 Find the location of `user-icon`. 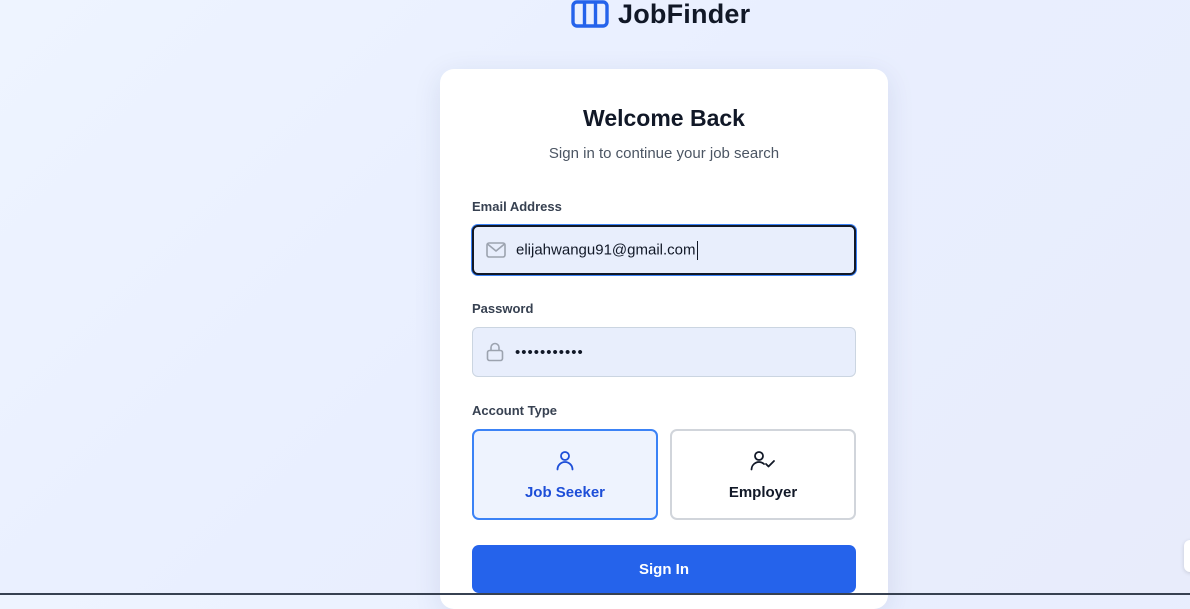

user-icon is located at coordinates (565, 462).